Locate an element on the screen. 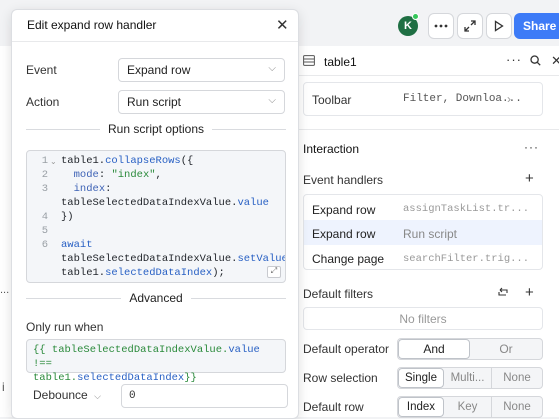 Image resolution: width=559 pixels, height=419 pixels. condition-line: table1.selectedDataIndex}} is located at coordinates (115, 378).